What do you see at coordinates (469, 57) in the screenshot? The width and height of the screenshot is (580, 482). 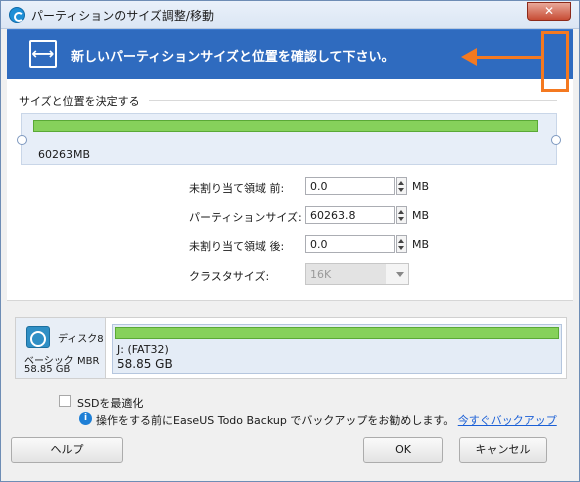 I see `annotation-arrow-head-icon` at bounding box center [469, 57].